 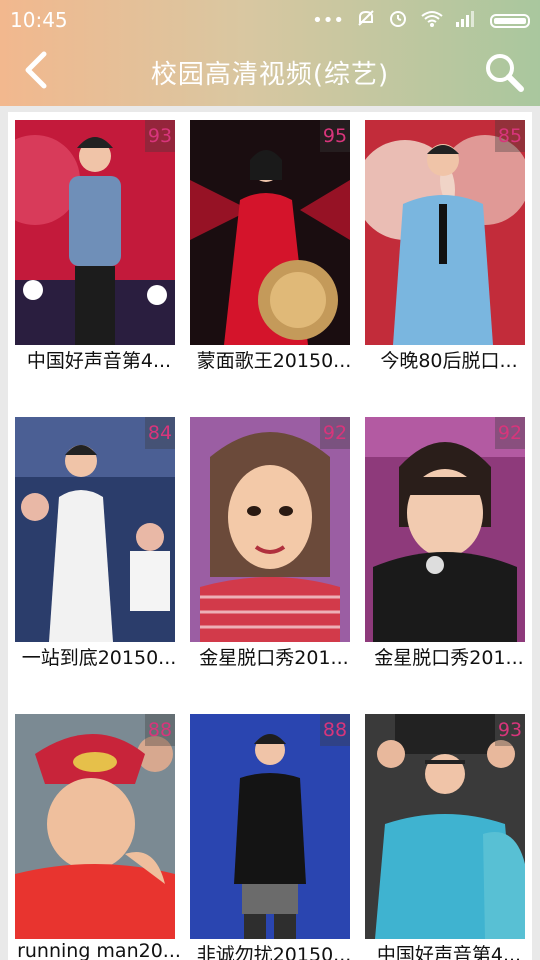 I want to click on page-title: 校园高清视频(综艺), so click(x=270, y=75).